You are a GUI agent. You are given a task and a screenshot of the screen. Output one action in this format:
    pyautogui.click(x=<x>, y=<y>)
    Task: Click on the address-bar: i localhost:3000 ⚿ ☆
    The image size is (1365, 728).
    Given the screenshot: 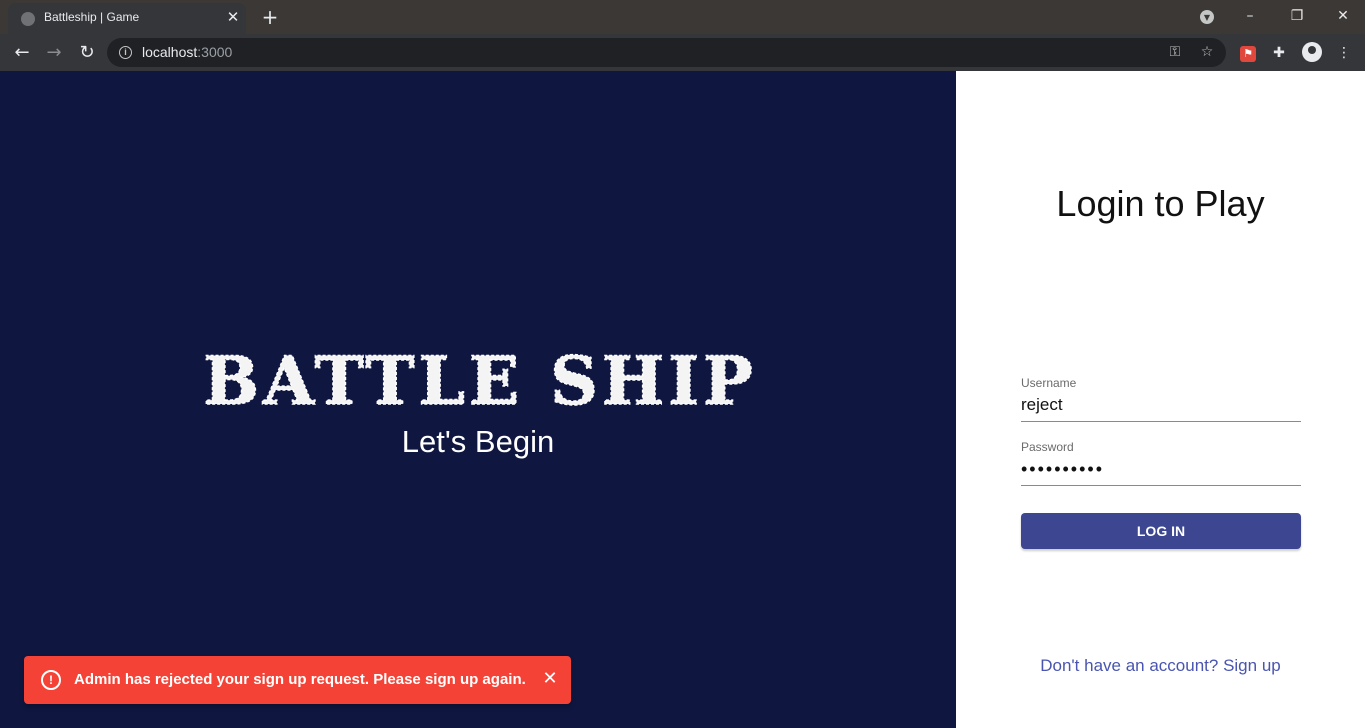 What is the action you would take?
    pyautogui.click(x=666, y=52)
    